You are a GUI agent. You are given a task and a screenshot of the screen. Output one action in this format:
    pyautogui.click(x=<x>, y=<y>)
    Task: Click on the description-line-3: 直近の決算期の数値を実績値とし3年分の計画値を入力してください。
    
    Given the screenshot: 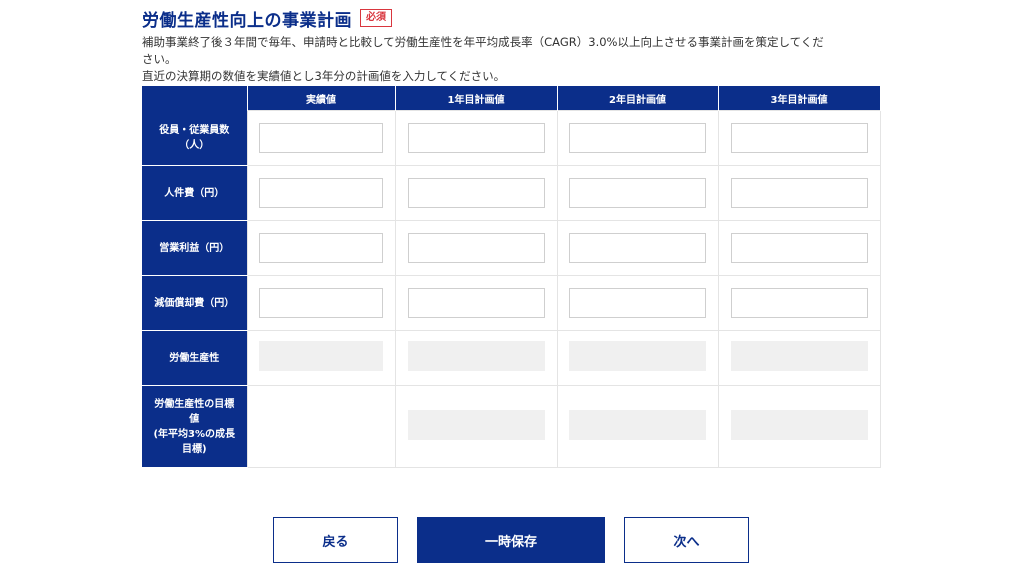 What is the action you would take?
    pyautogui.click(x=324, y=76)
    